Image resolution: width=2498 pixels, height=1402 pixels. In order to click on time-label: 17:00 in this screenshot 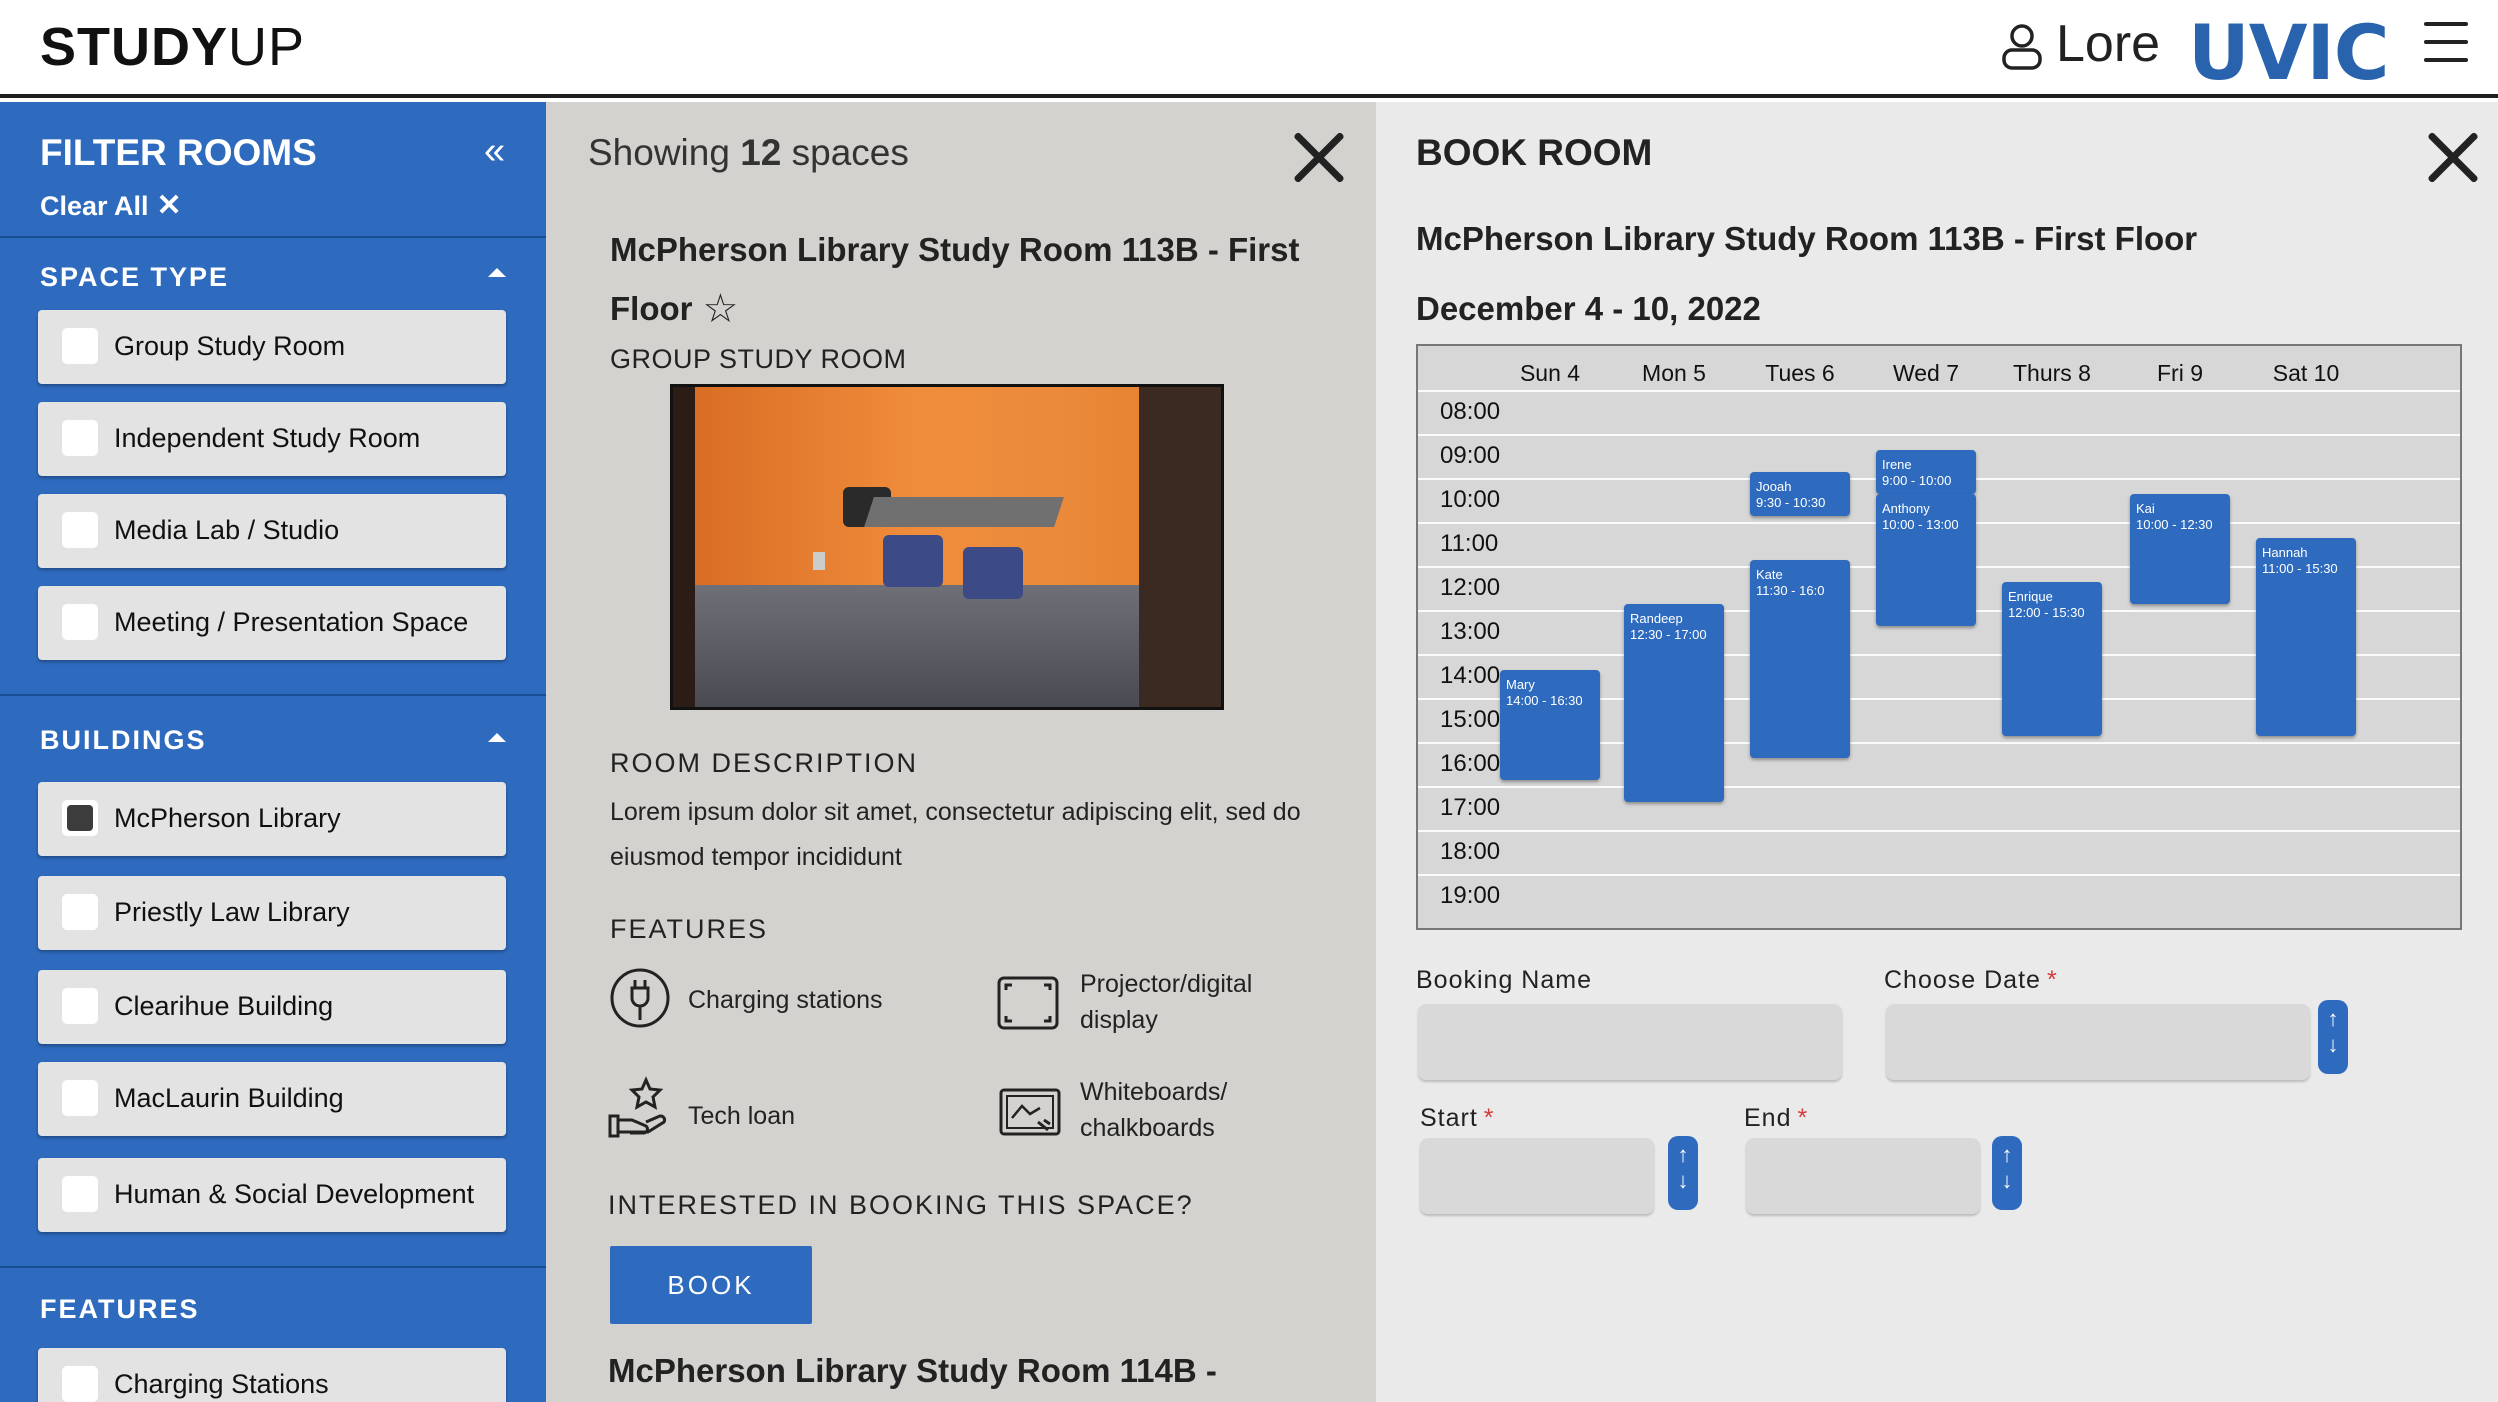, I will do `click(1470, 807)`.